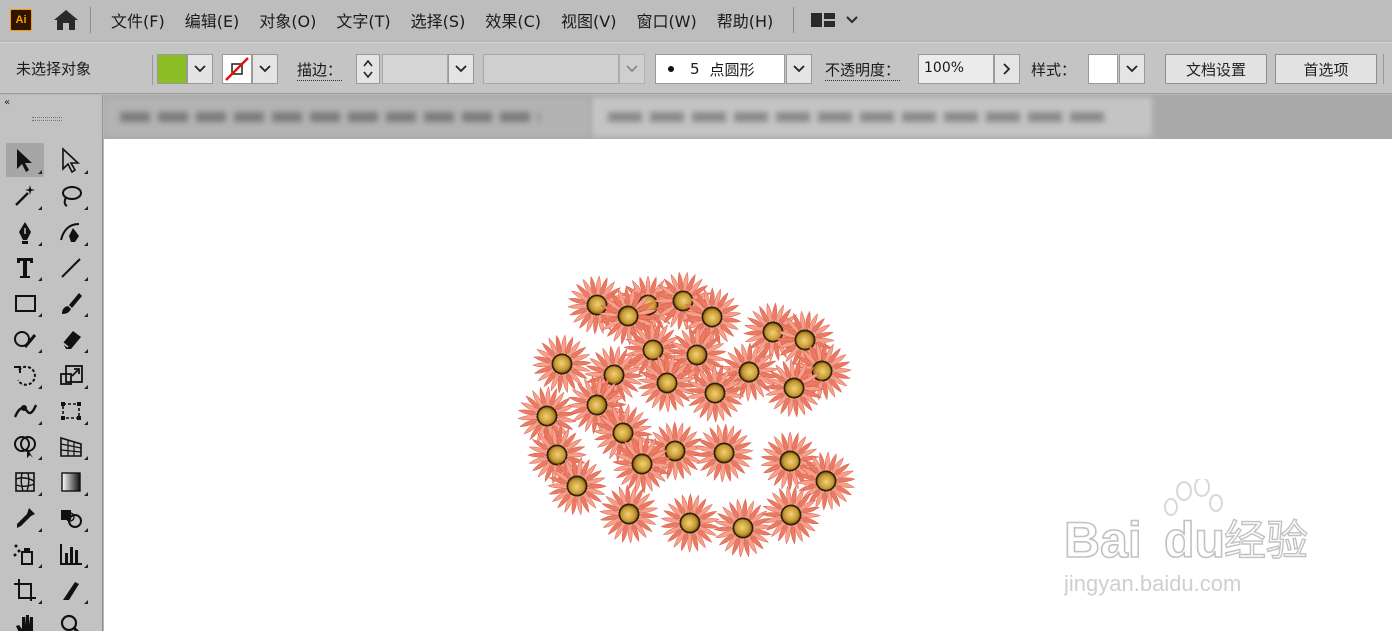 The image size is (1392, 631). Describe the element at coordinates (25, 267) in the screenshot. I see `type-tool-button` at that location.